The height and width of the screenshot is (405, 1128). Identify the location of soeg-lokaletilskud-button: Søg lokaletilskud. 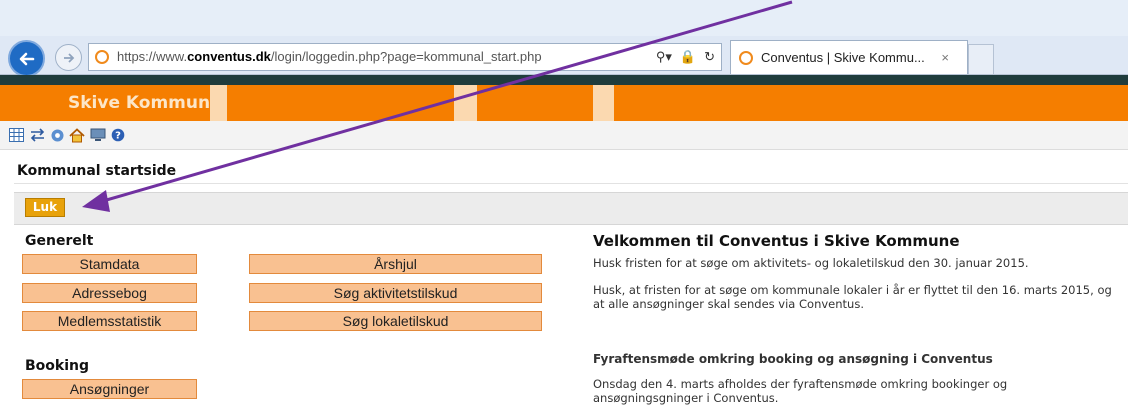
(395, 321).